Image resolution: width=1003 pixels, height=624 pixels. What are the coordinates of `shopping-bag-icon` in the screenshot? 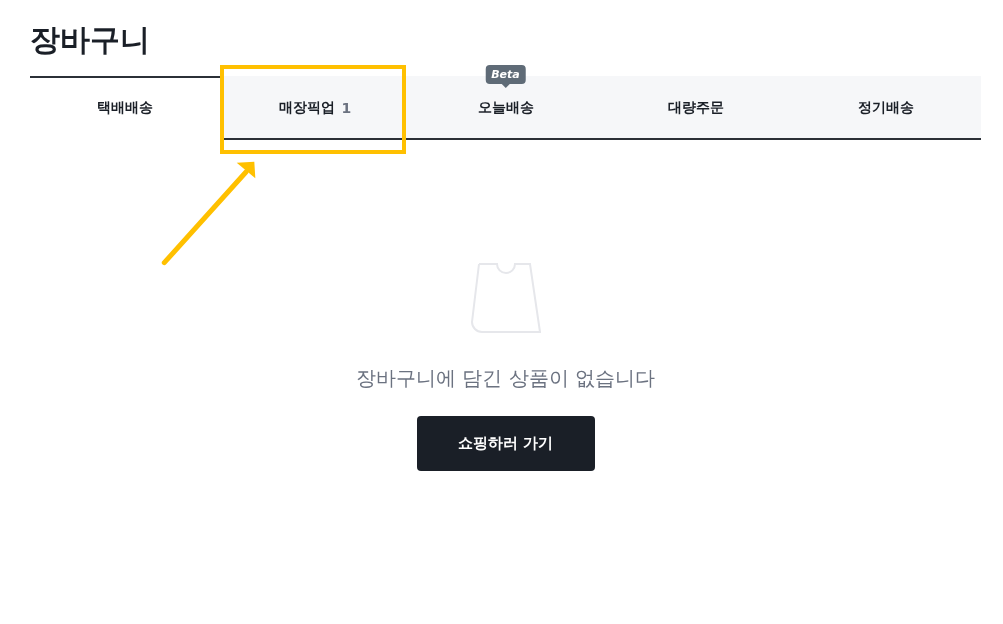 It's located at (505, 298).